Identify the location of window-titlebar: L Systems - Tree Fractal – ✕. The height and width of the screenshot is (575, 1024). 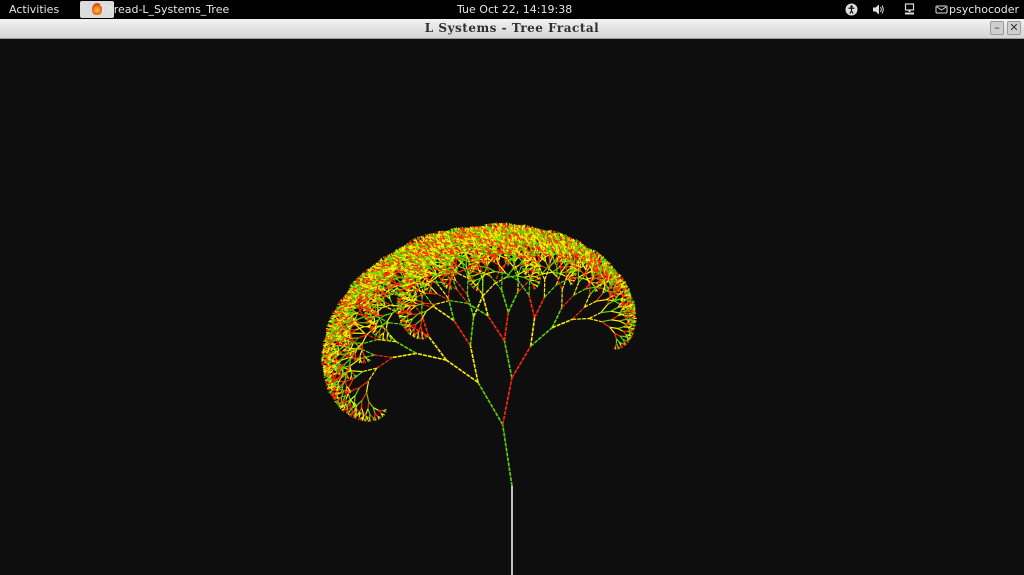
(512, 29).